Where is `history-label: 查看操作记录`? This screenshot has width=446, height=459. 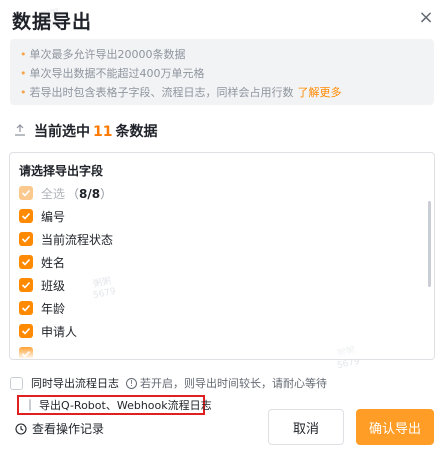 history-label: 查看操作记录 is located at coordinates (68, 429).